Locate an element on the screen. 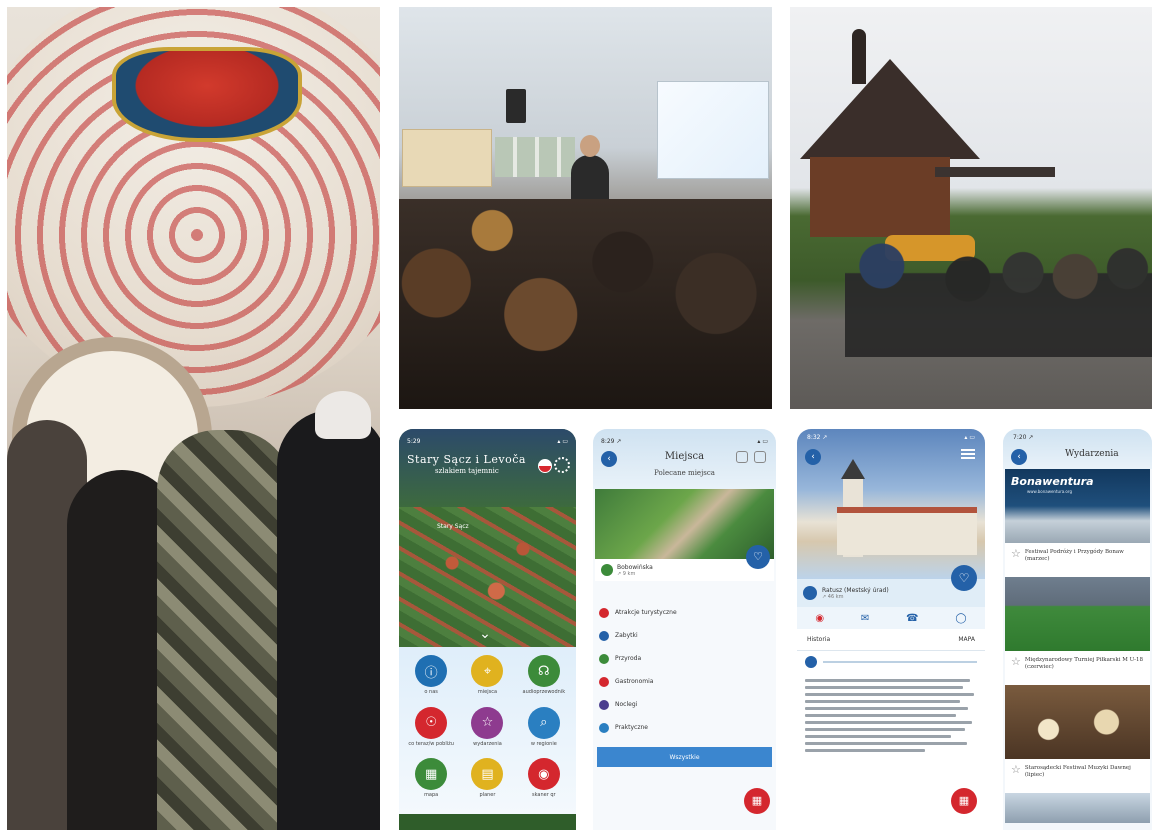 This screenshot has height=830, width=1152. places-header: 8:29 ↗ ▴ ▭ ‹ Miejsca Polecane miejsca is located at coordinates (684, 459).